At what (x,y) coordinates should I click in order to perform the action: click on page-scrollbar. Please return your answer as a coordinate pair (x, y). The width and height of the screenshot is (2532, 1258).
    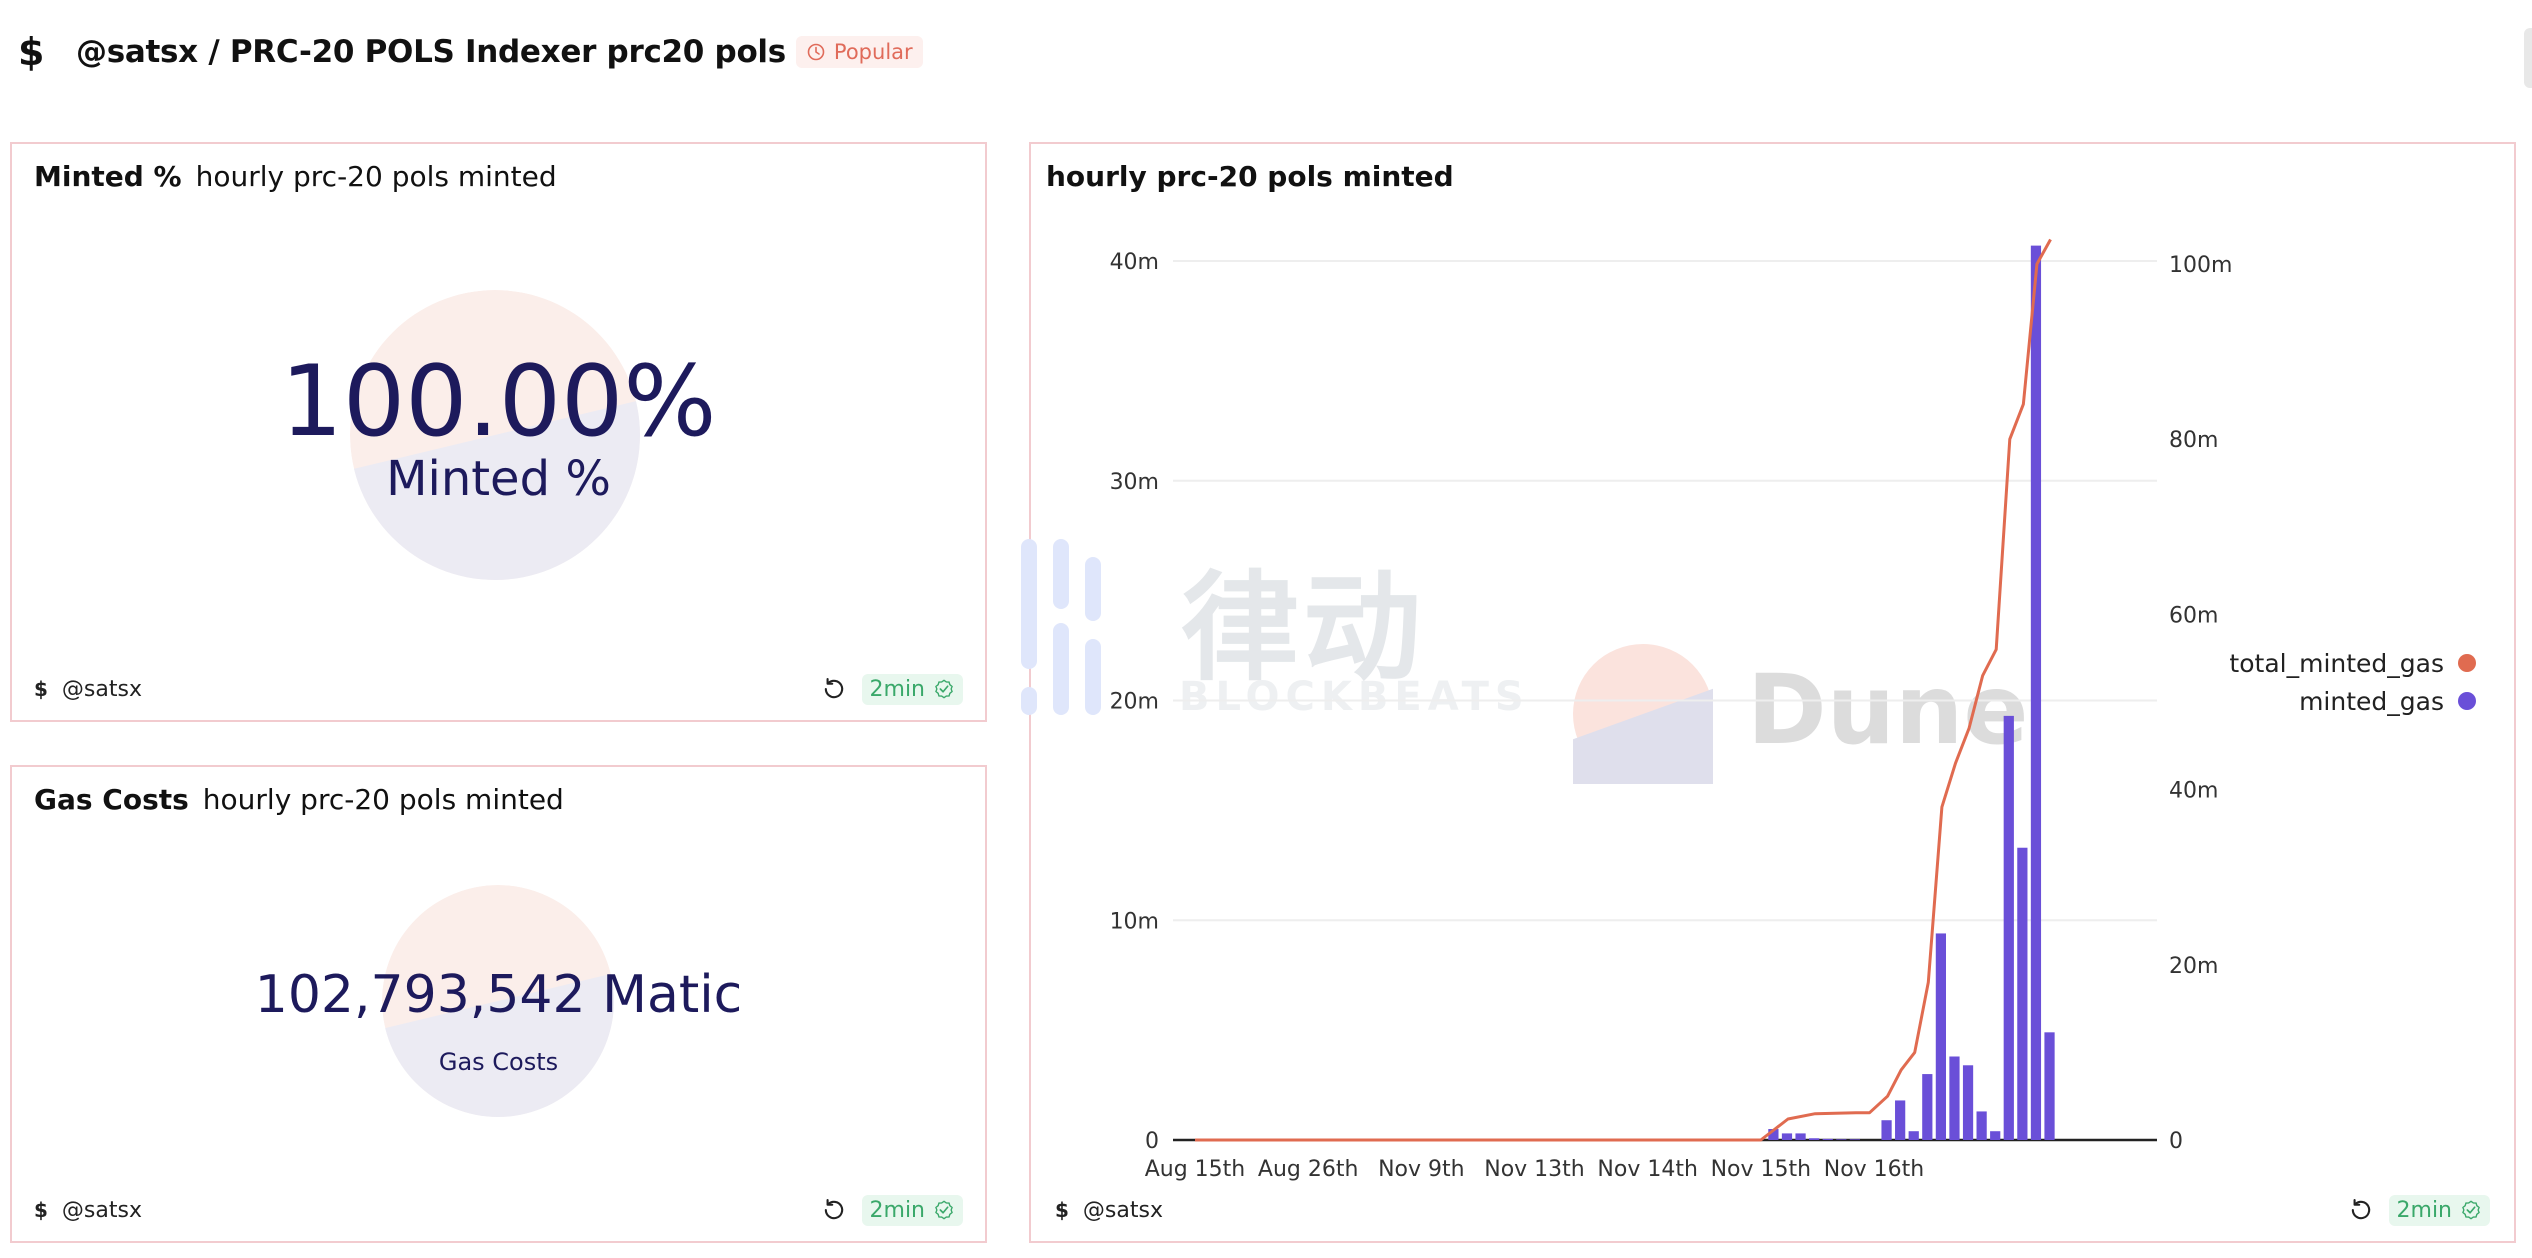
    Looking at the image, I should click on (2528, 58).